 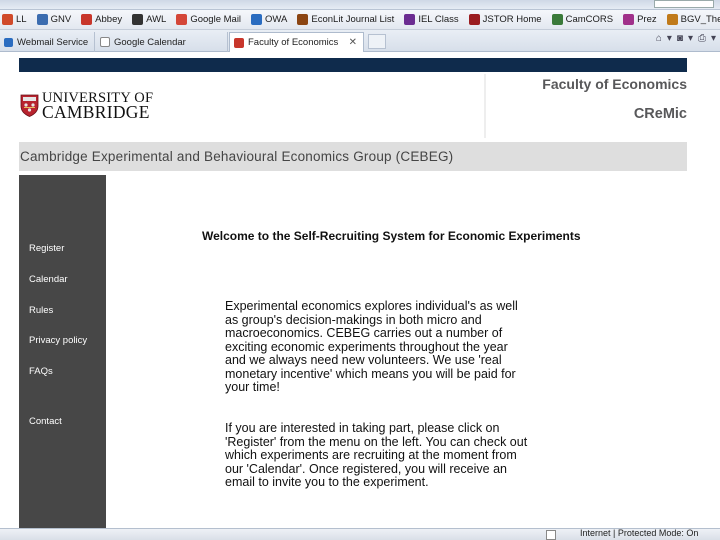 I want to click on site-title: CReMic, so click(x=660, y=114).